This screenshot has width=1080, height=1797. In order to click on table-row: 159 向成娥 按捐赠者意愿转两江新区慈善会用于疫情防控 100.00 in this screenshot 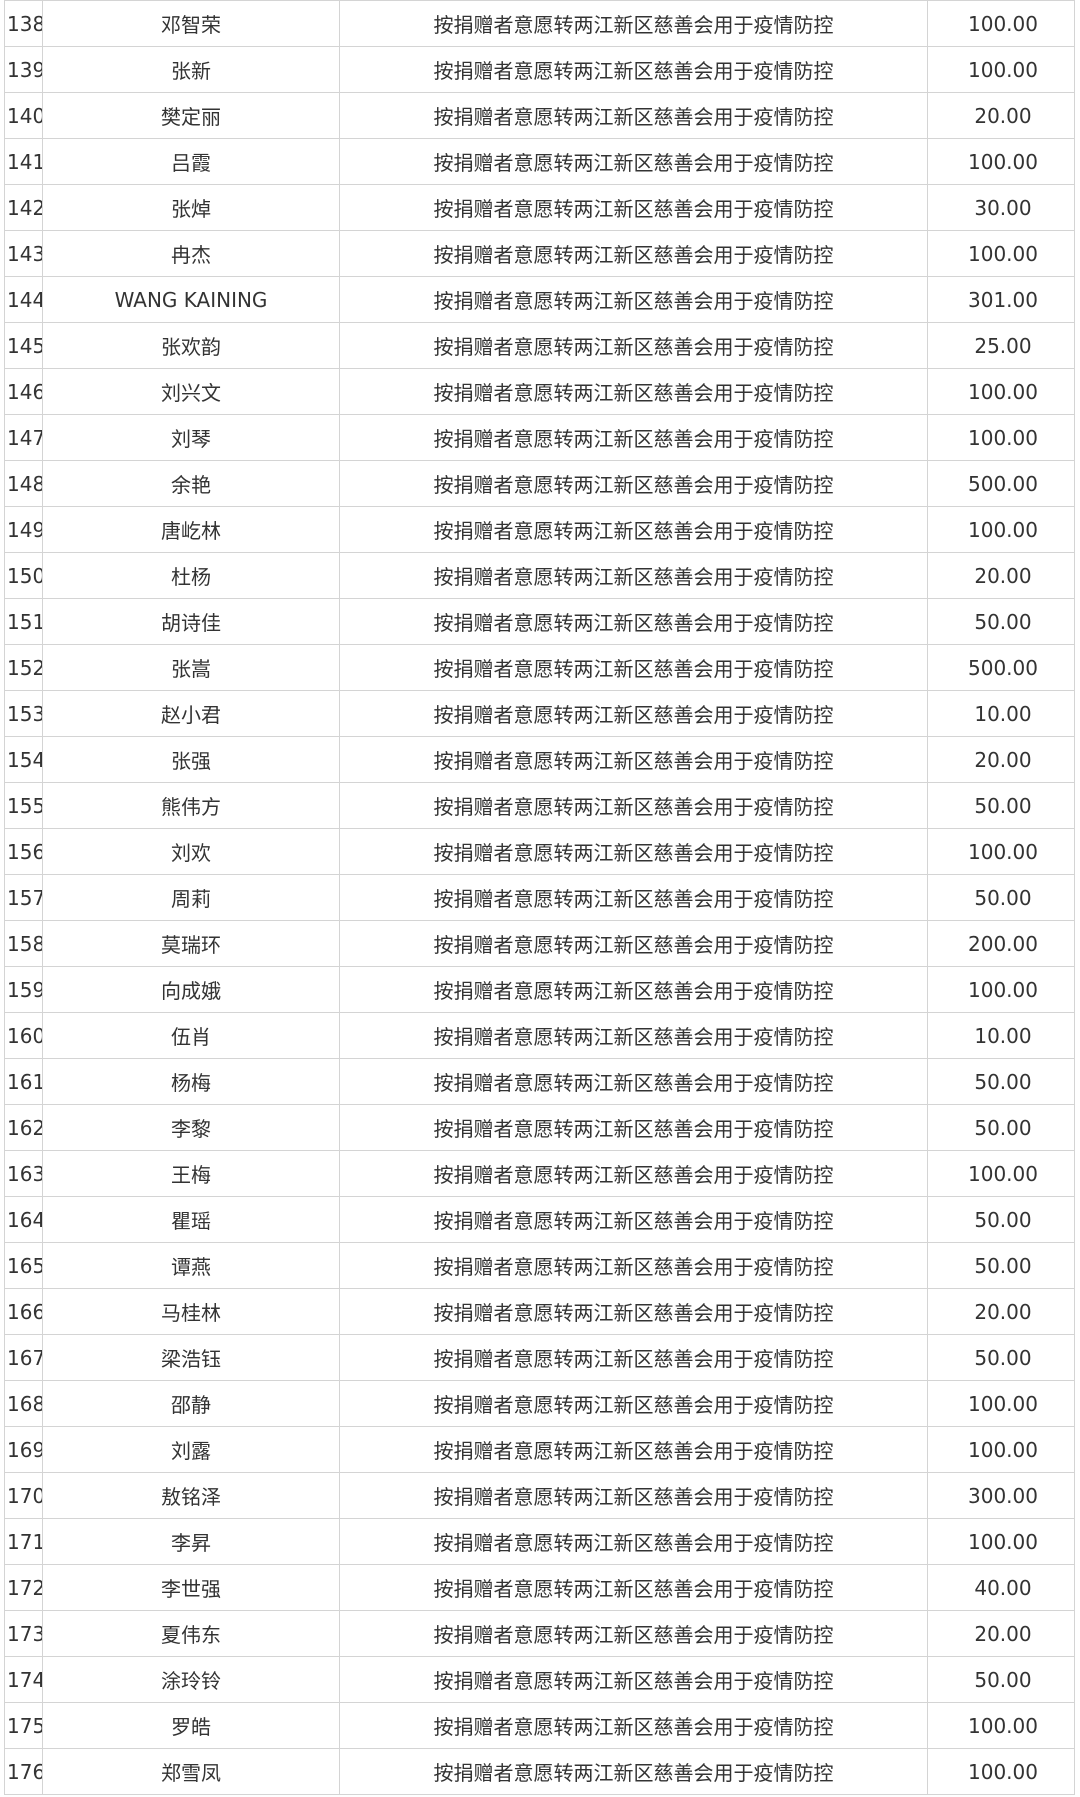, I will do `click(539, 989)`.